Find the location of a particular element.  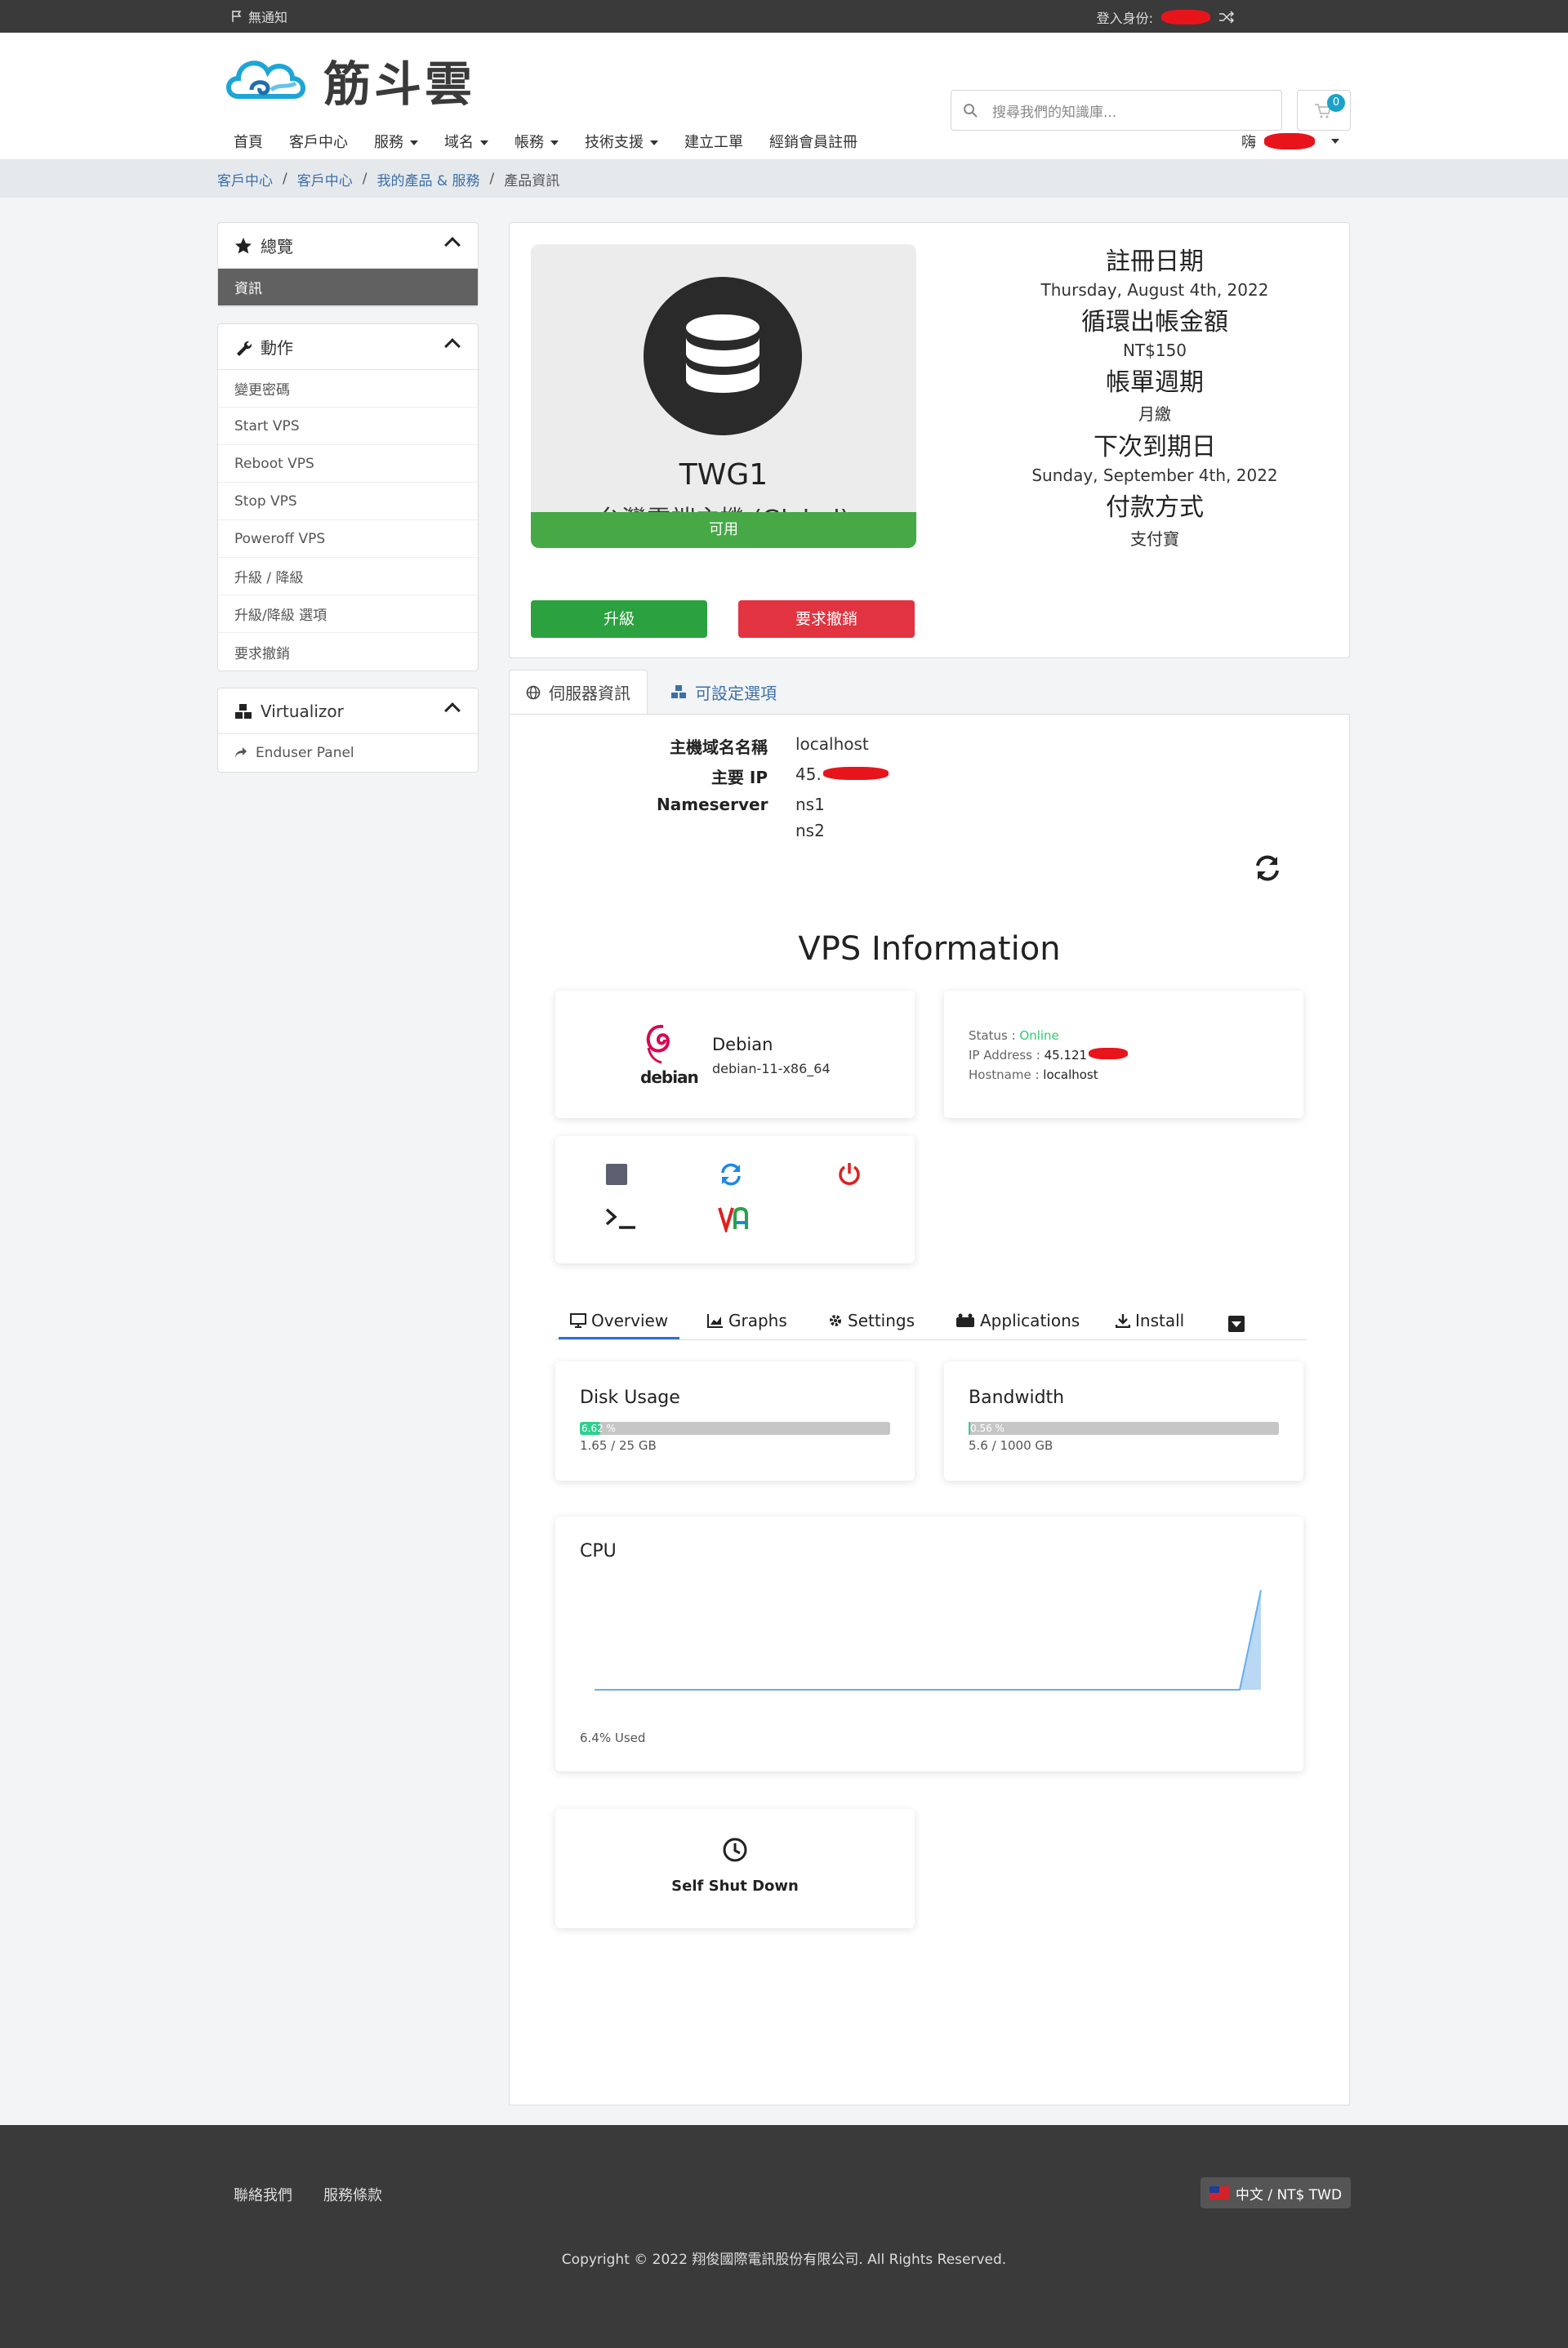

language-label: 中文 / NT$ TWD is located at coordinates (1289, 2194).